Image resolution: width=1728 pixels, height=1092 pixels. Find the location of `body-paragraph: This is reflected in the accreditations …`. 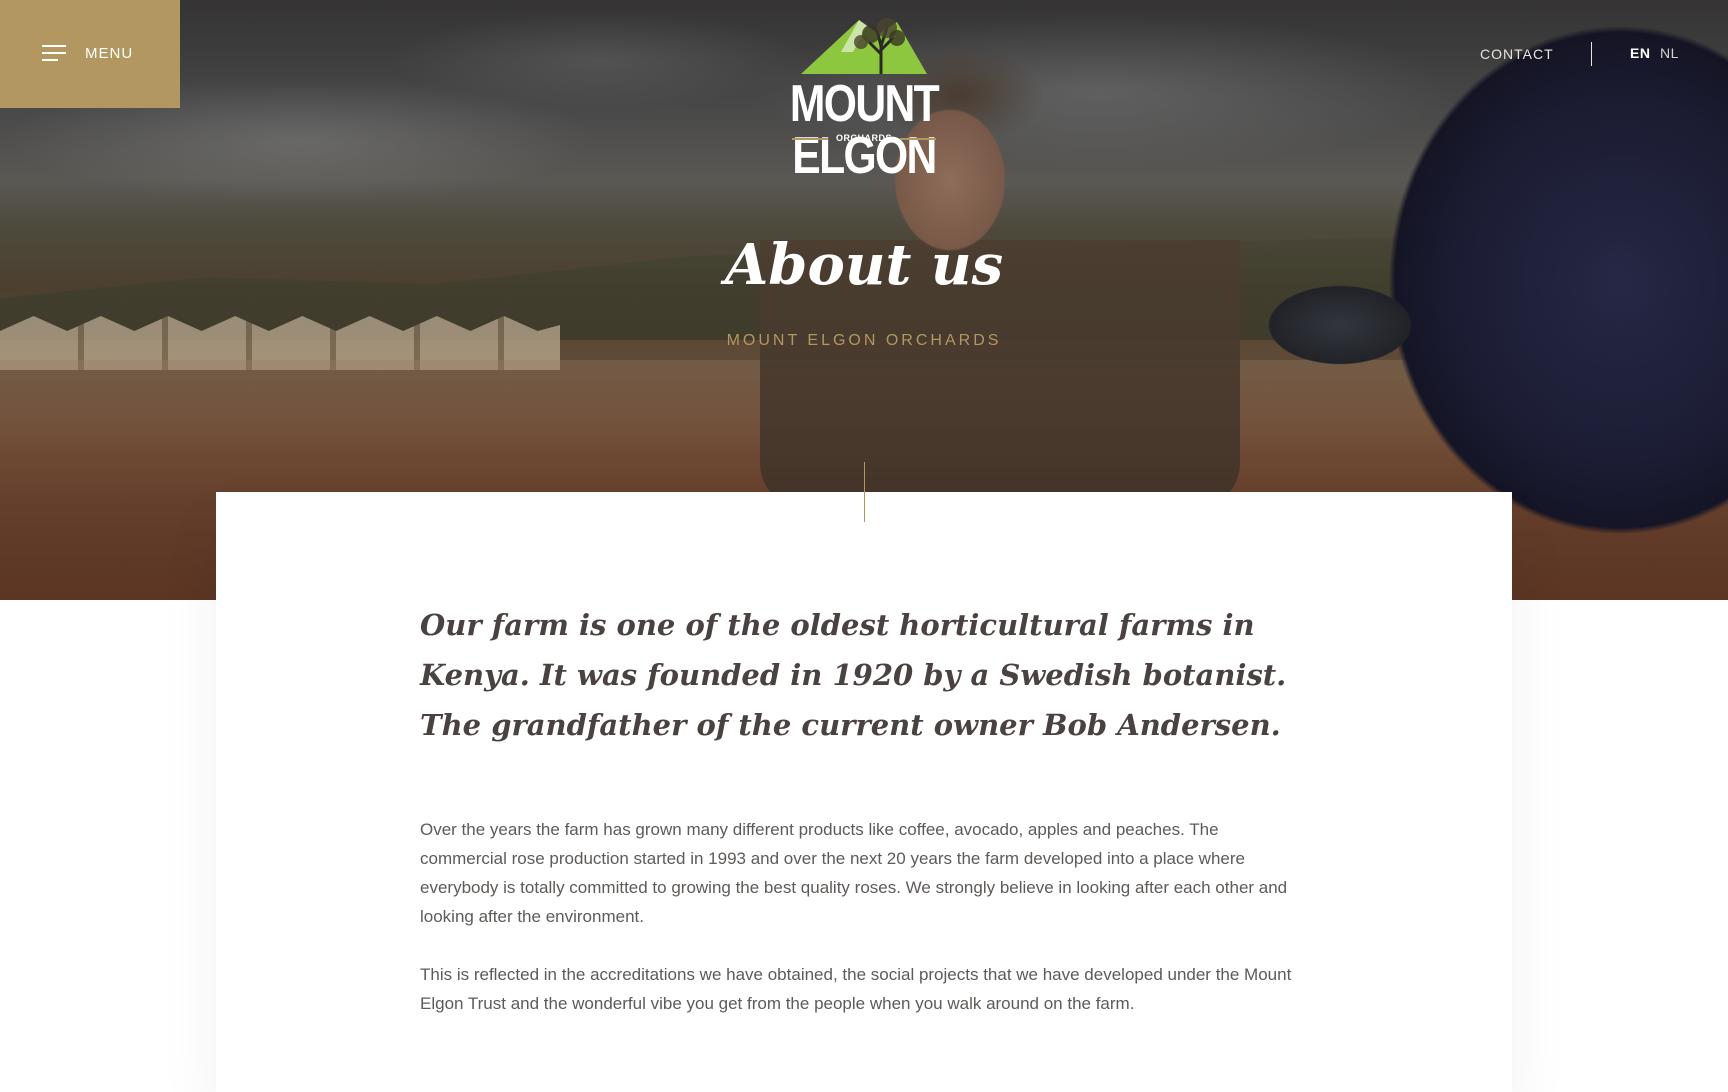

body-paragraph: This is reflected in the accreditations … is located at coordinates (856, 989).